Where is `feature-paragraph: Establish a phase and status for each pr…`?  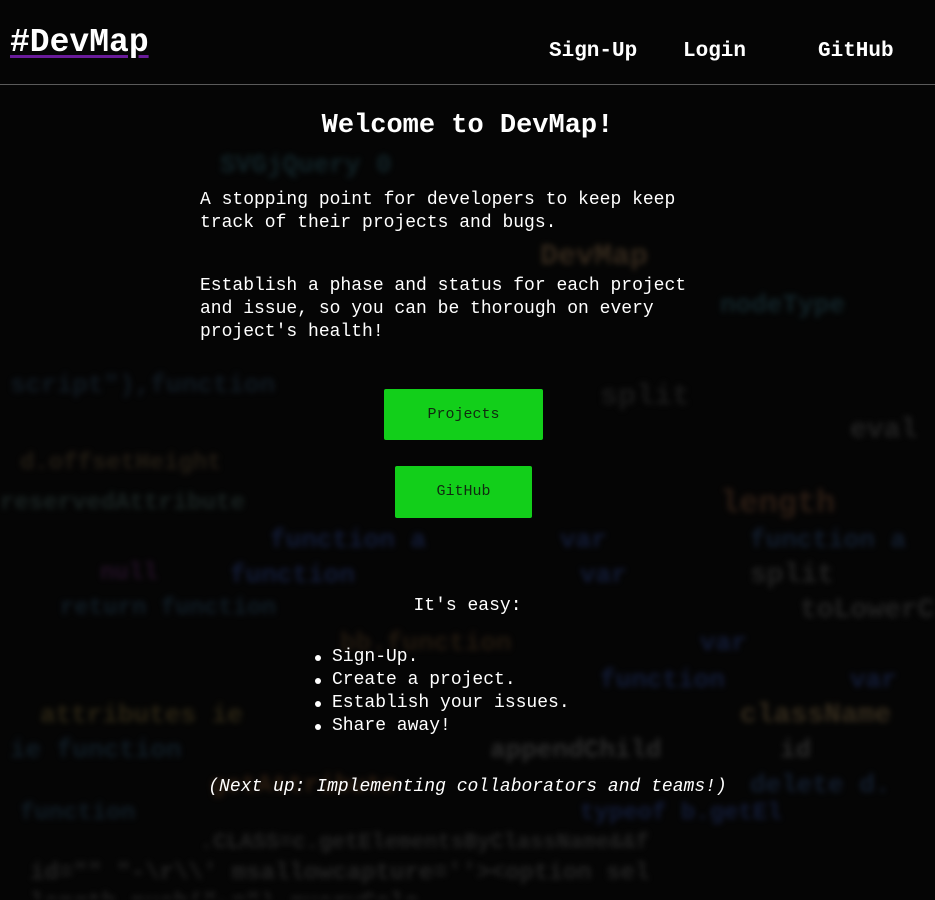 feature-paragraph: Establish a phase and status for each pr… is located at coordinates (443, 309).